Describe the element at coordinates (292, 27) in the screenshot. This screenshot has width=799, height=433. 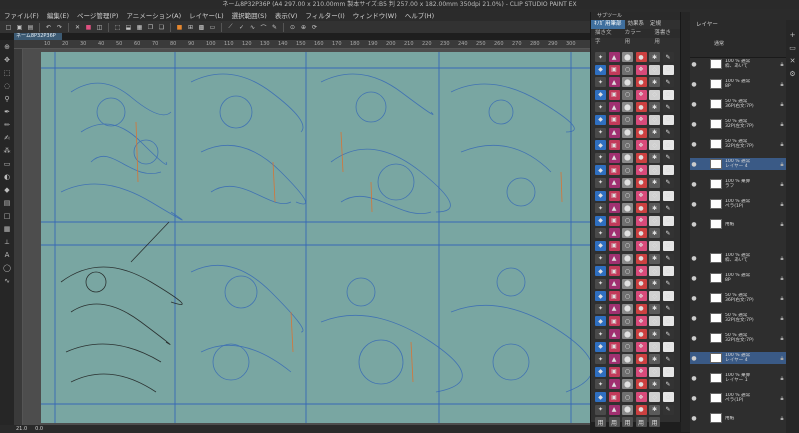
I see `magnifier-icon: ⊙` at that location.